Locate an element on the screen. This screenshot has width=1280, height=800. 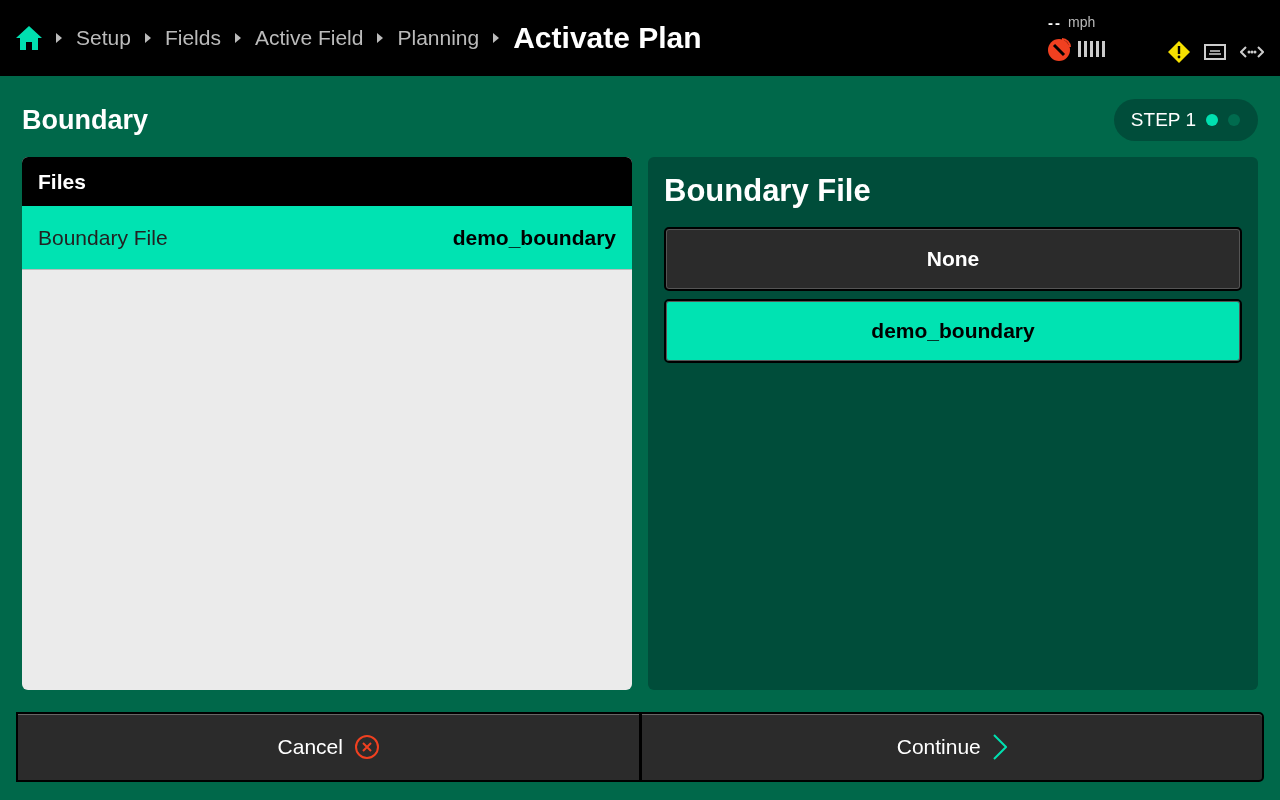
display-icon is located at coordinates (1215, 52).